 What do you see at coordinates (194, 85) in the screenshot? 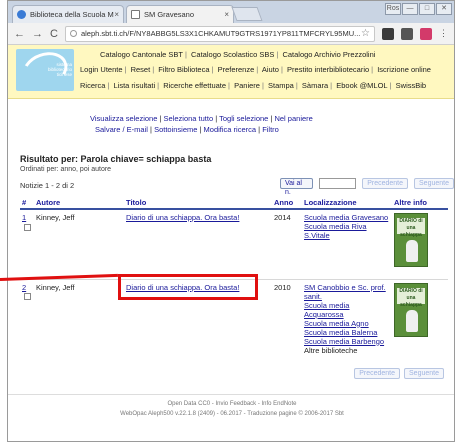
I see `link-ricerche-effettuate: Ricerche effettuate` at bounding box center [194, 85].